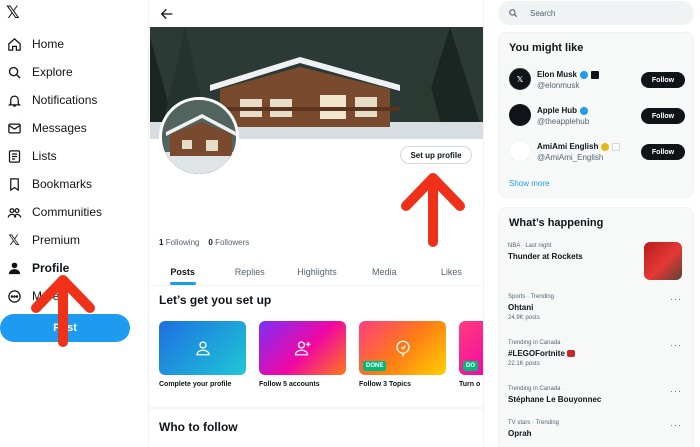  What do you see at coordinates (59, 128) in the screenshot?
I see `nav-messages-label: Messages` at bounding box center [59, 128].